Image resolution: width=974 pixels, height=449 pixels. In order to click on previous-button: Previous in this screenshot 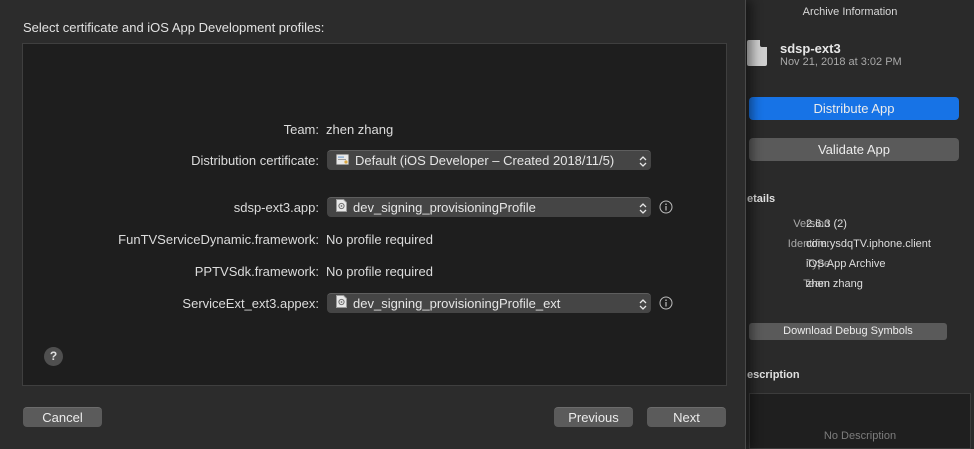, I will do `click(593, 417)`.